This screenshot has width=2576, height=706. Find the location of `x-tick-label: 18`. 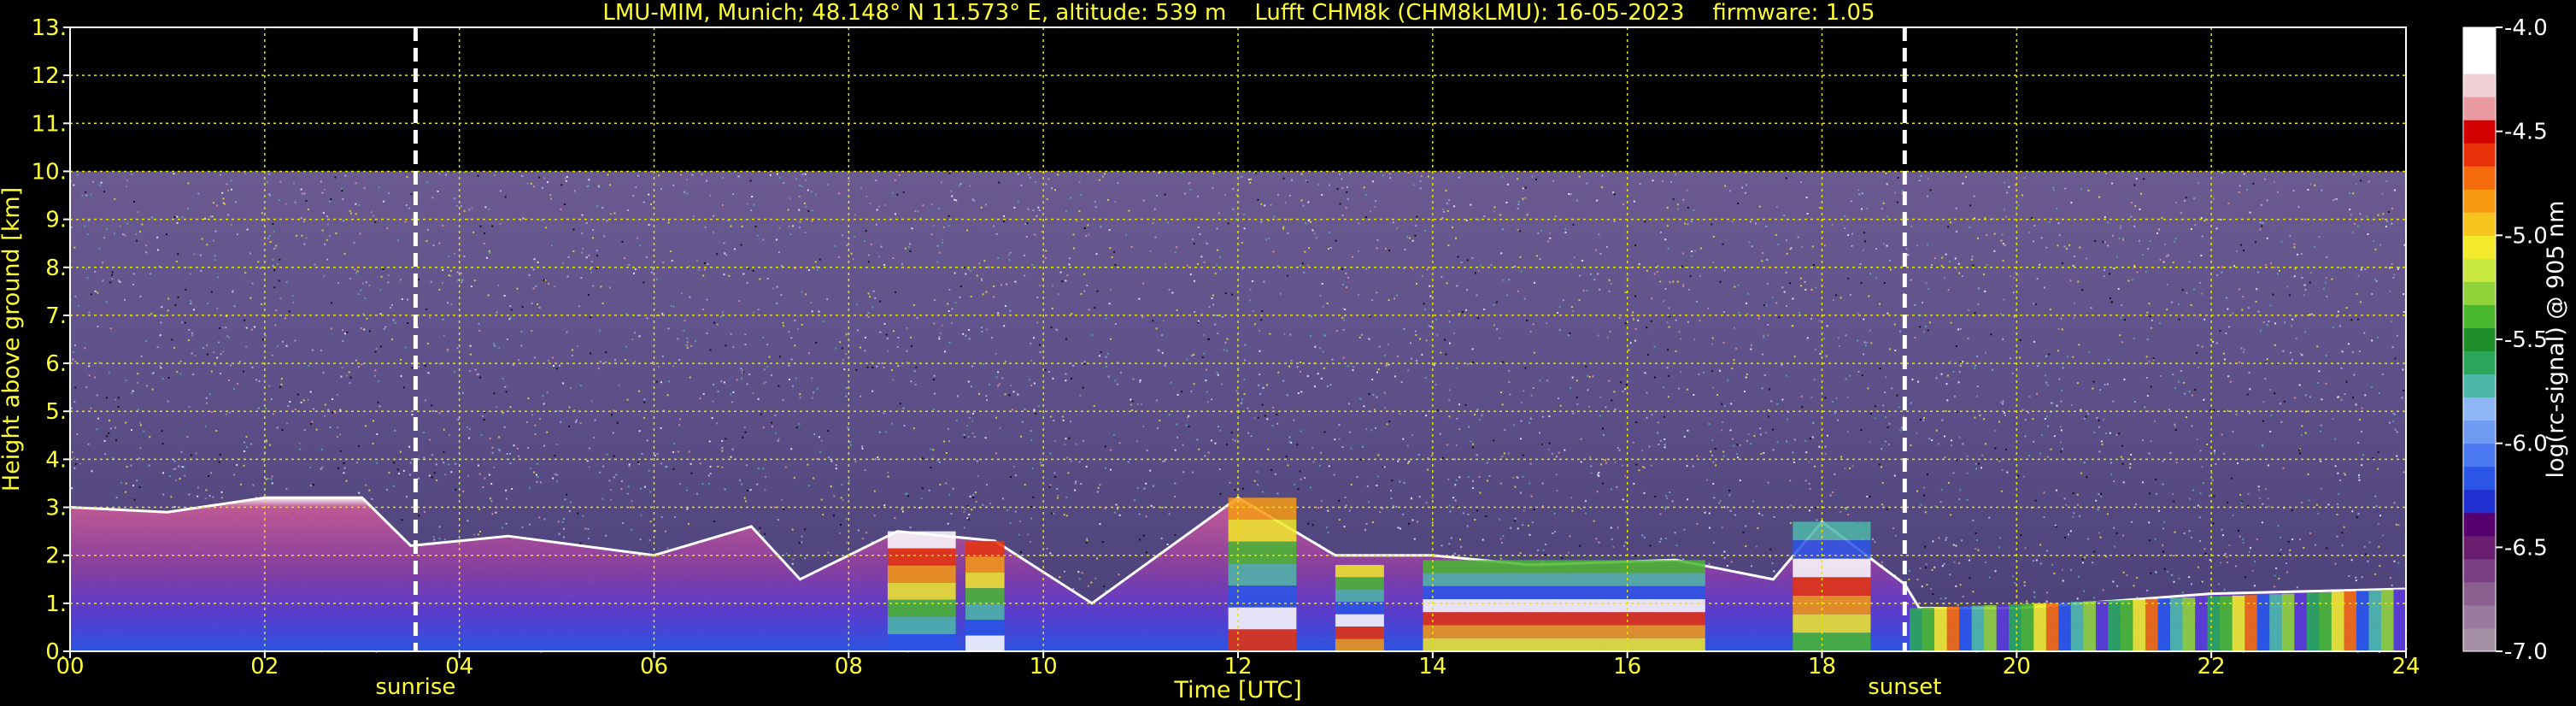

x-tick-label: 18 is located at coordinates (1822, 667).